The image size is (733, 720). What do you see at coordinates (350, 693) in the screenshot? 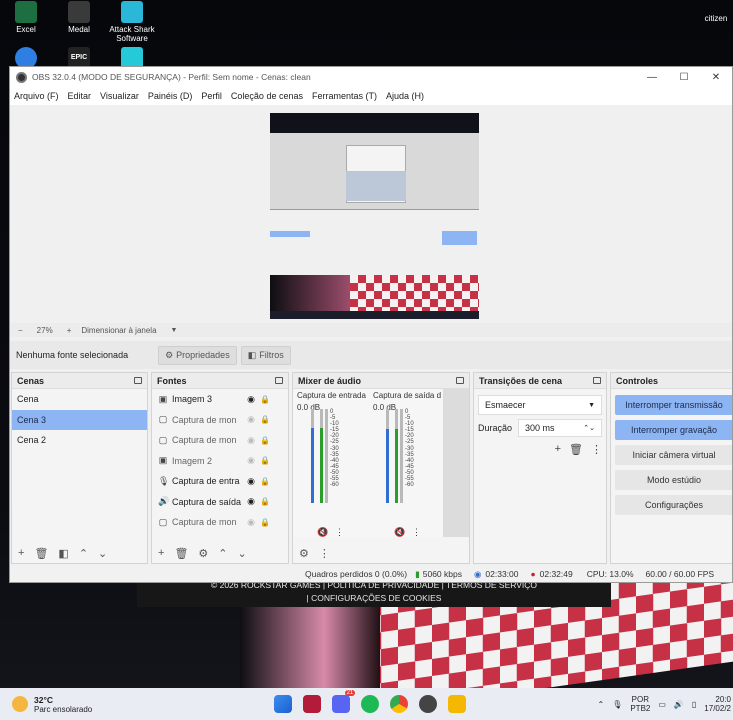
I see `notification-badge: 21` at bounding box center [350, 693].